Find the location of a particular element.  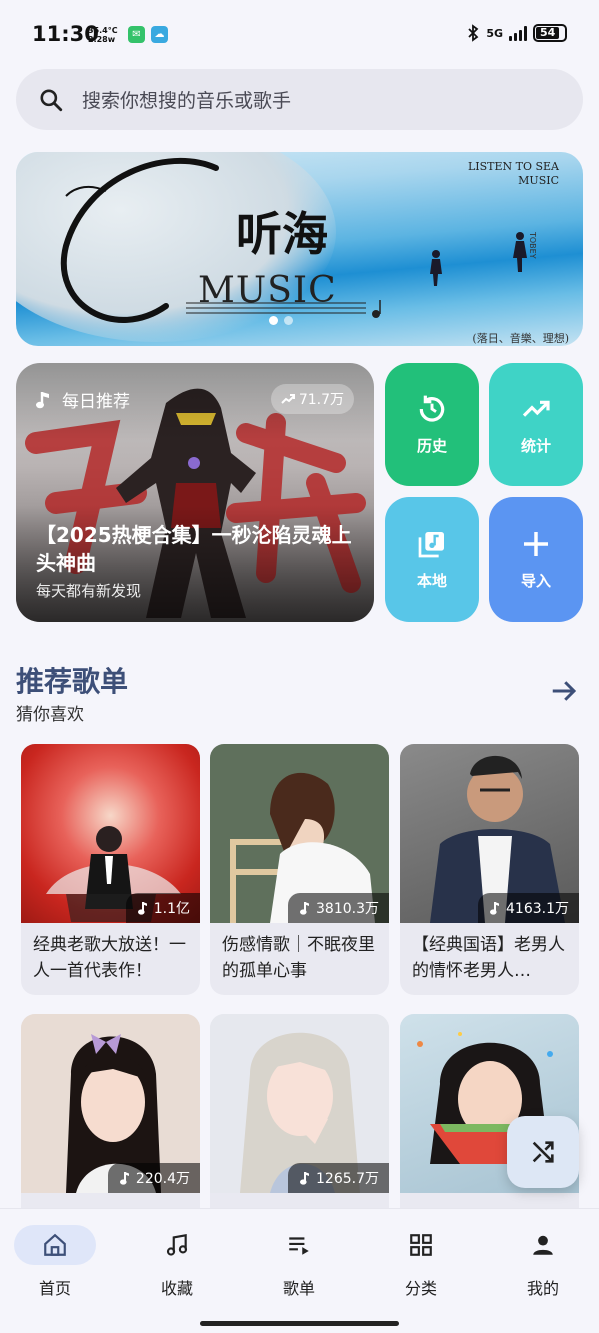

playlist-icon is located at coordinates (299, 1246).